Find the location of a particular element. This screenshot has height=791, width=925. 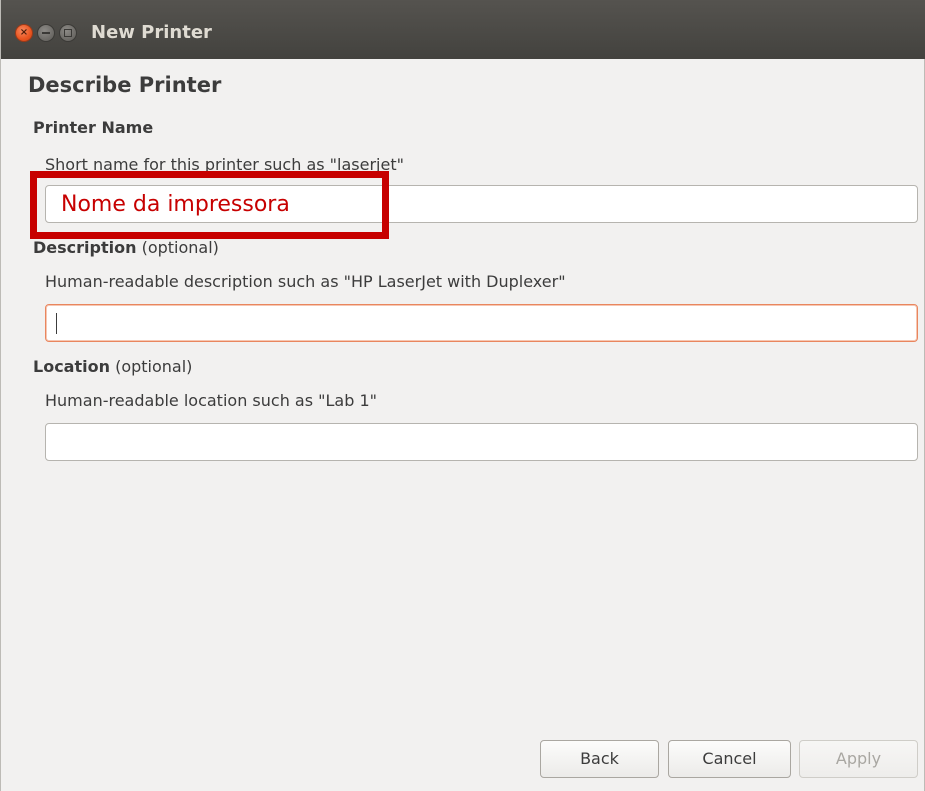

location-label: Location (optional) is located at coordinates (112, 366).